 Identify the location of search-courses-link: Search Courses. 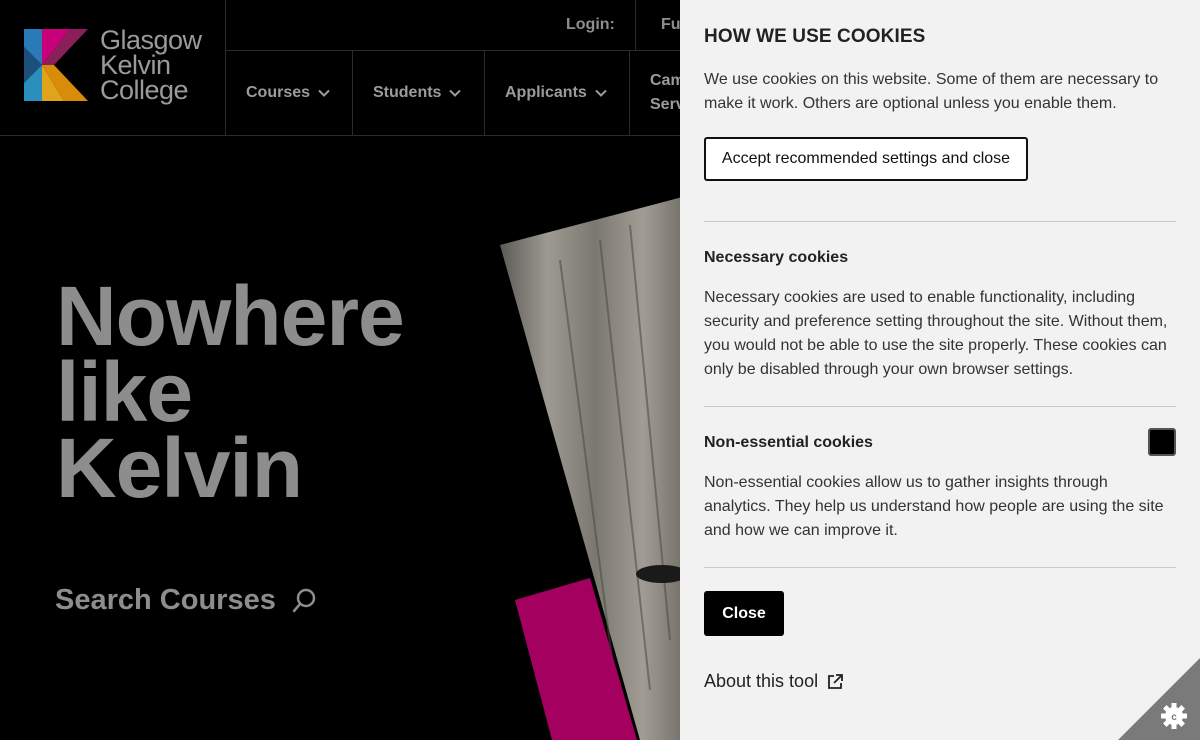
(185, 600).